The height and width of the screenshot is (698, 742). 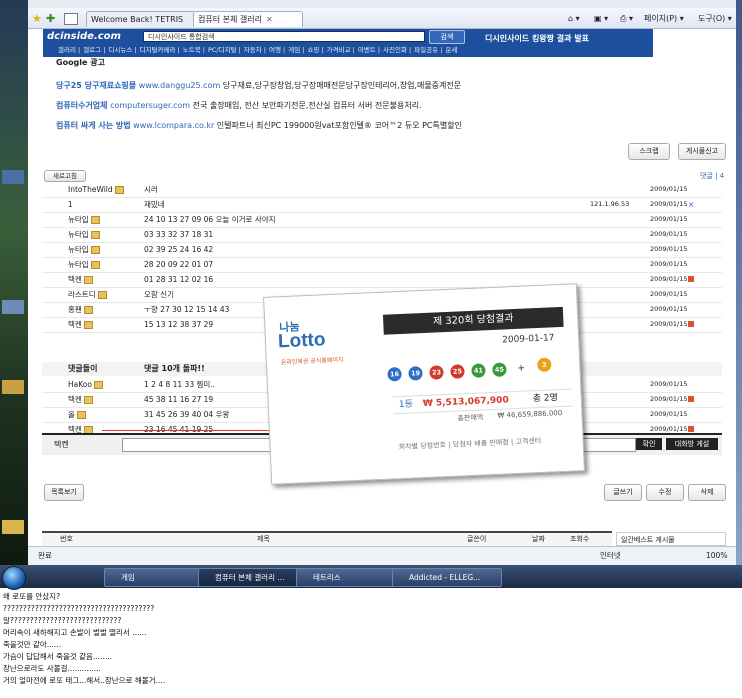 I want to click on taskbar-item: 게임, so click(x=158, y=577).